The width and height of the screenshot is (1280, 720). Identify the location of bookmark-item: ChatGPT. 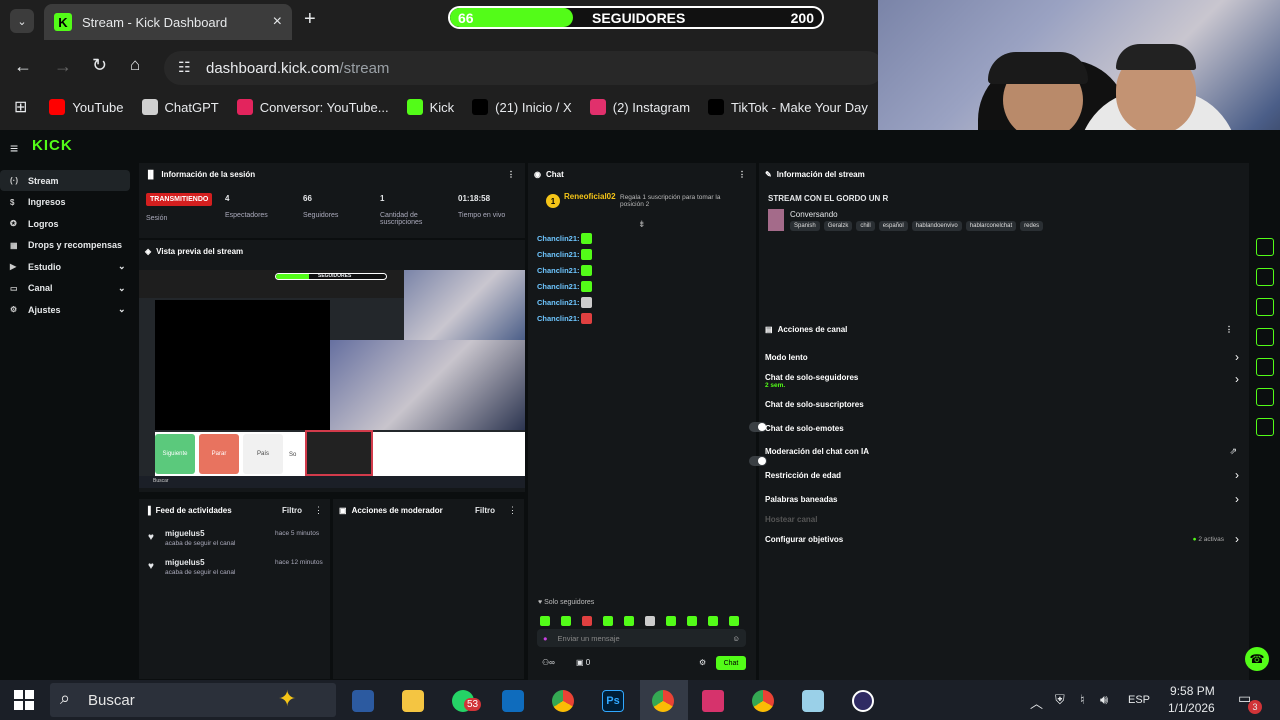
(180, 107).